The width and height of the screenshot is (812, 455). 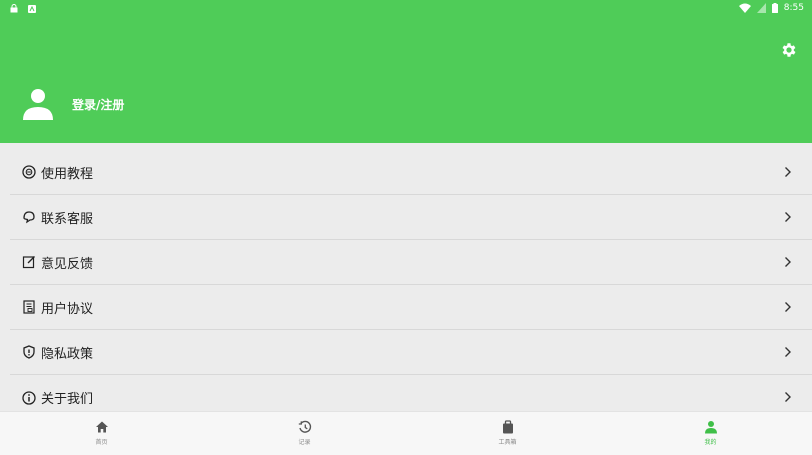 What do you see at coordinates (507, 427) in the screenshot?
I see `toolbox-icon` at bounding box center [507, 427].